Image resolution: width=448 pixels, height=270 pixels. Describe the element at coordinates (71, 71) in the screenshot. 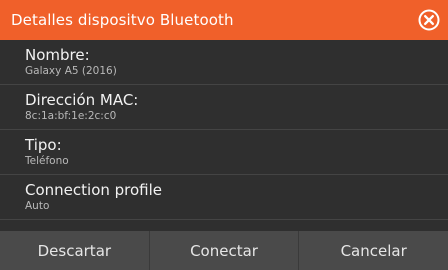

I see `name-value: Galaxy A5 (2016)` at that location.